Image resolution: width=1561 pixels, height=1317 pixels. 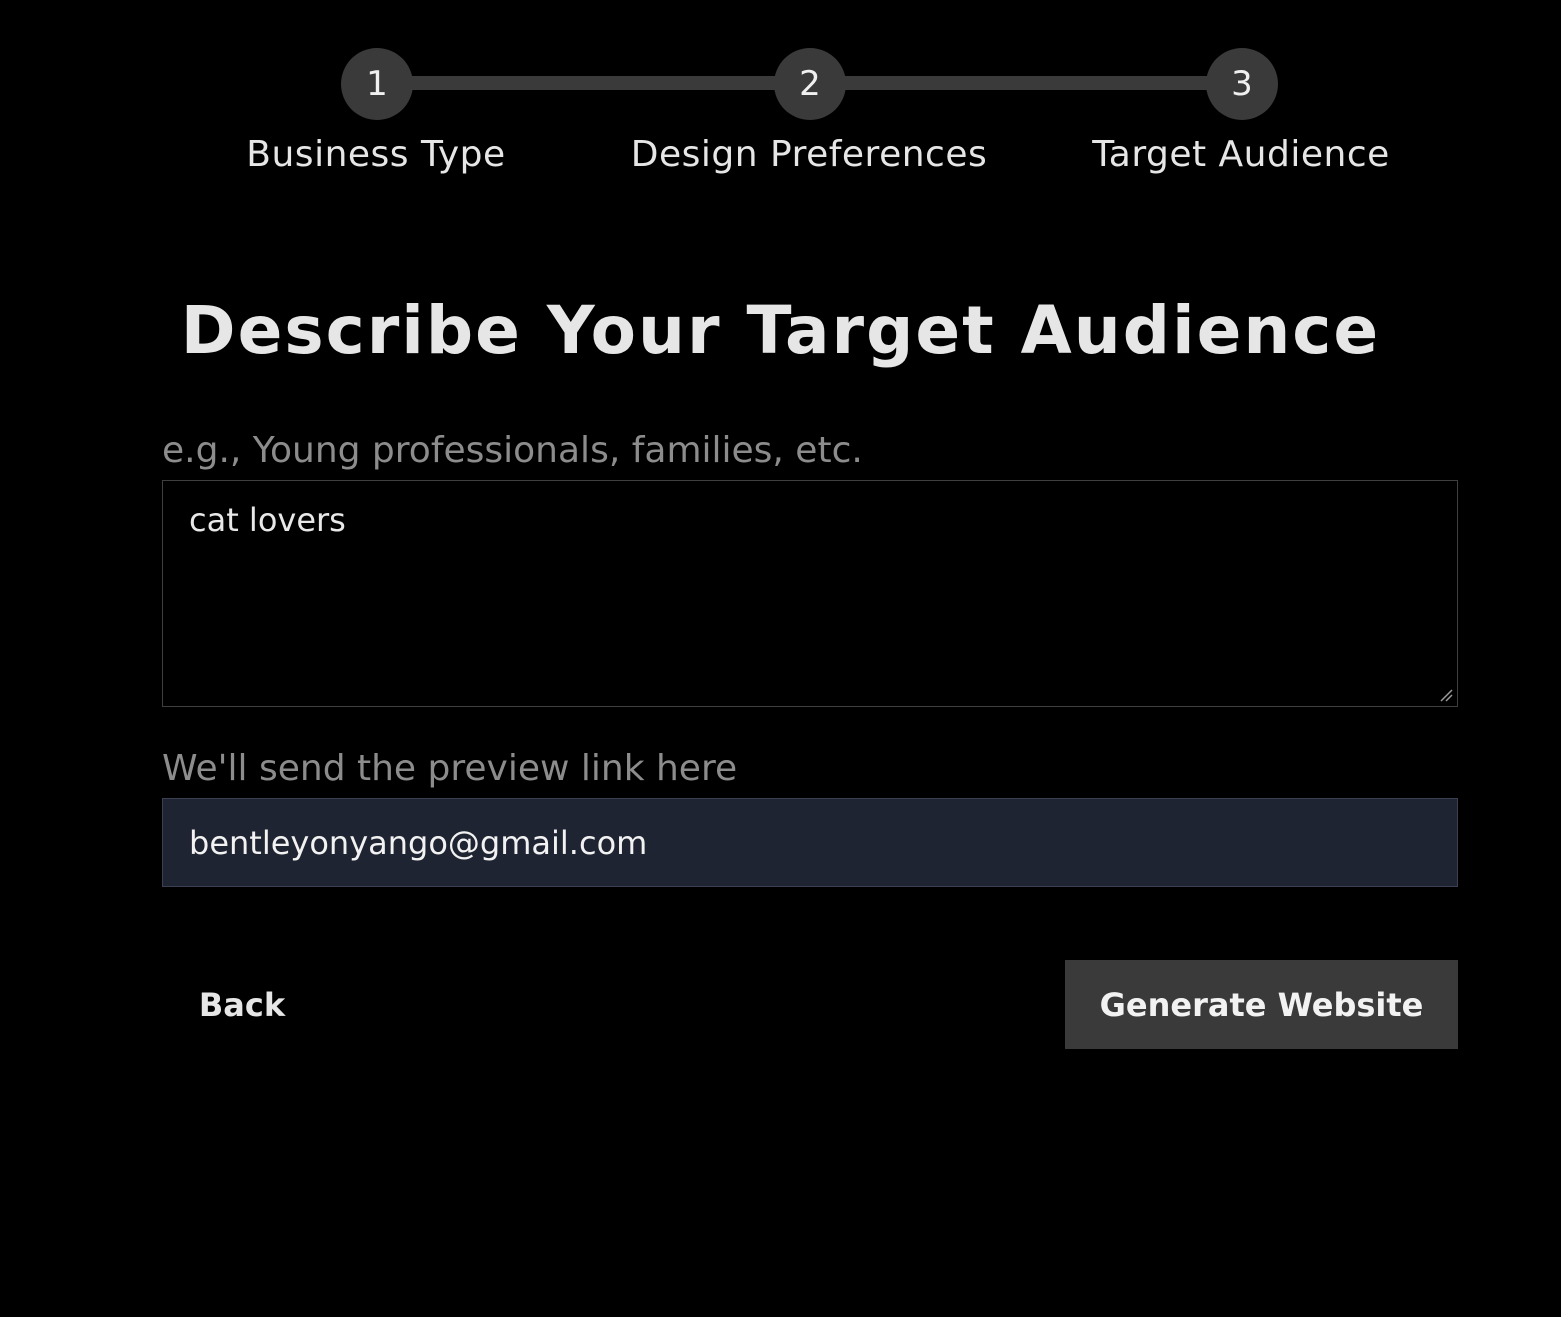 I want to click on step-2-indicator: 2, so click(x=810, y=84).